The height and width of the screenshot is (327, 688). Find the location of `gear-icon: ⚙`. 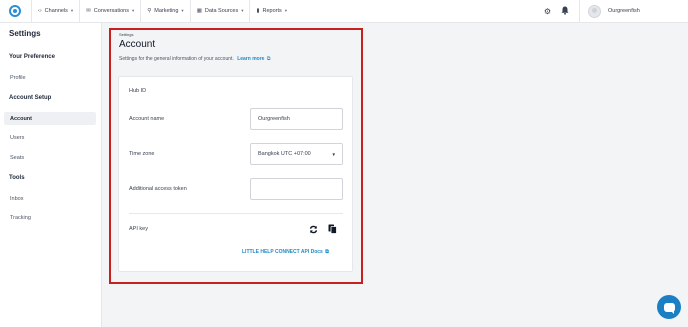

gear-icon: ⚙ is located at coordinates (547, 11).